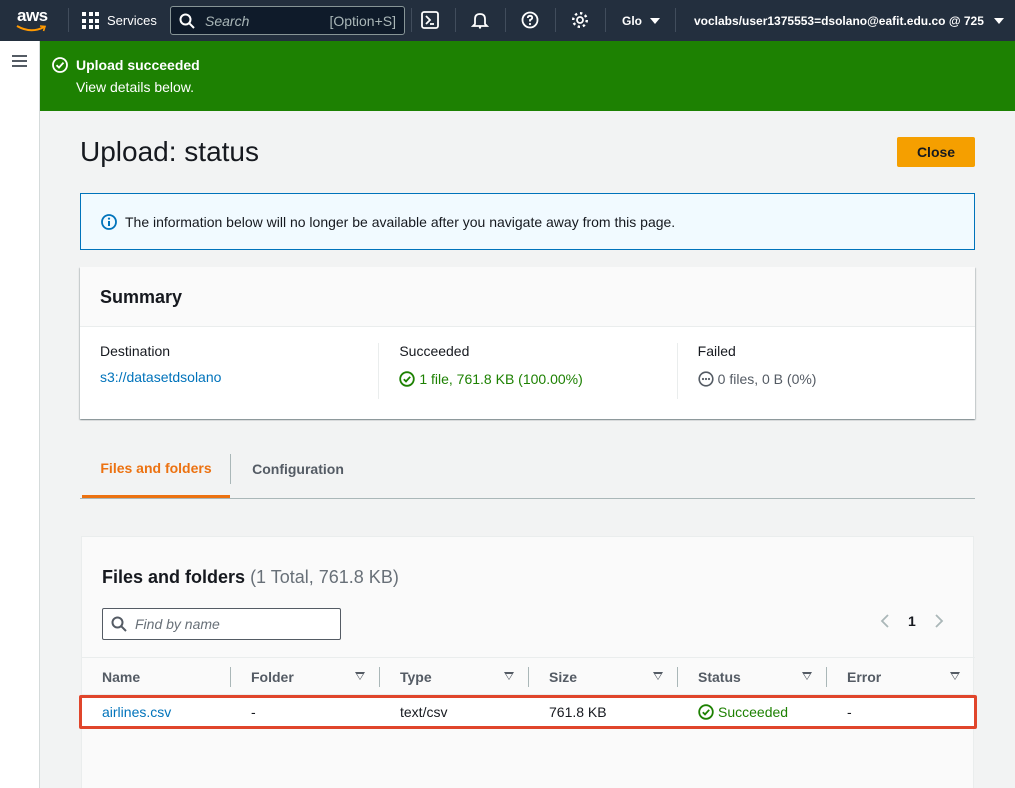 The height and width of the screenshot is (788, 1015). Describe the element at coordinates (90, 20) in the screenshot. I see `grid-icon` at that location.